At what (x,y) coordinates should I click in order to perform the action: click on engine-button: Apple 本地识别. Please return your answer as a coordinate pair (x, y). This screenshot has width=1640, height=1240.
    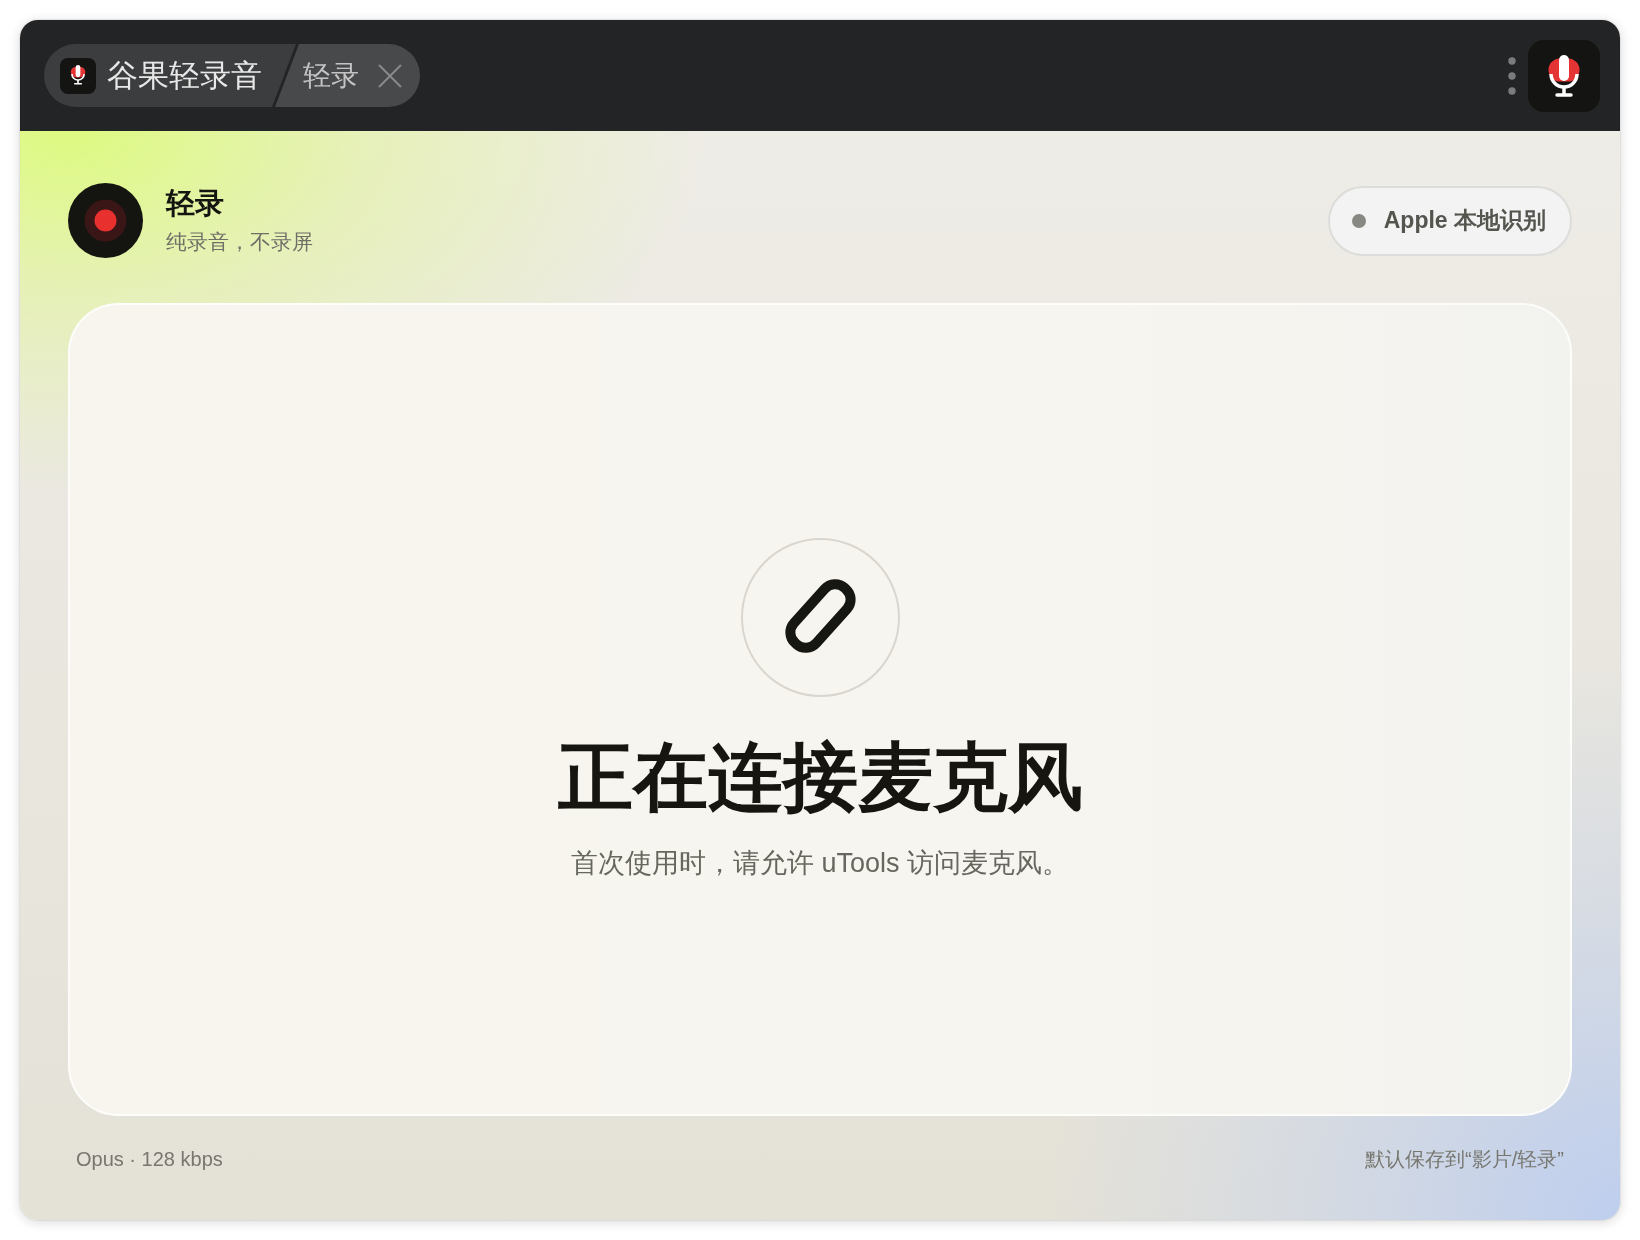
    Looking at the image, I should click on (1449, 220).